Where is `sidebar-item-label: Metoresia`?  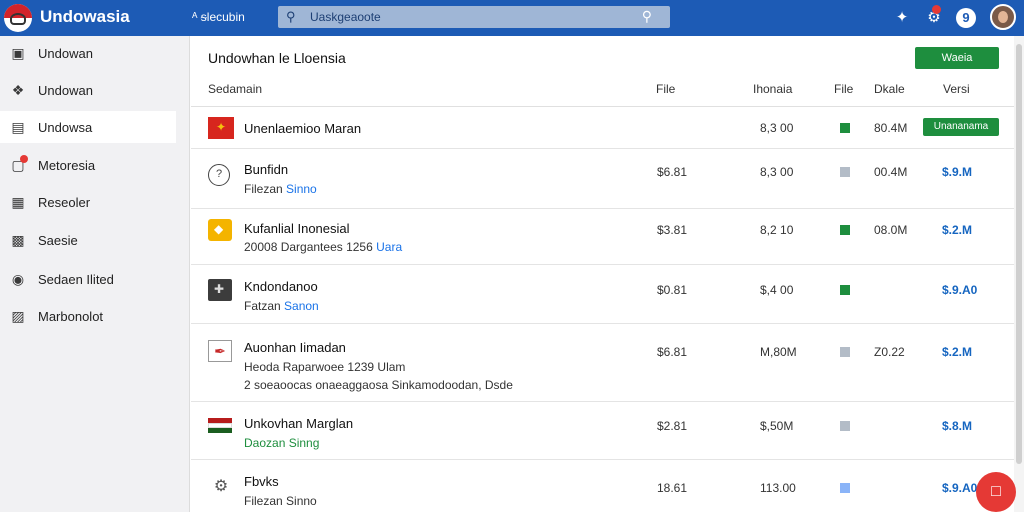
sidebar-item-label: Metoresia is located at coordinates (67, 165).